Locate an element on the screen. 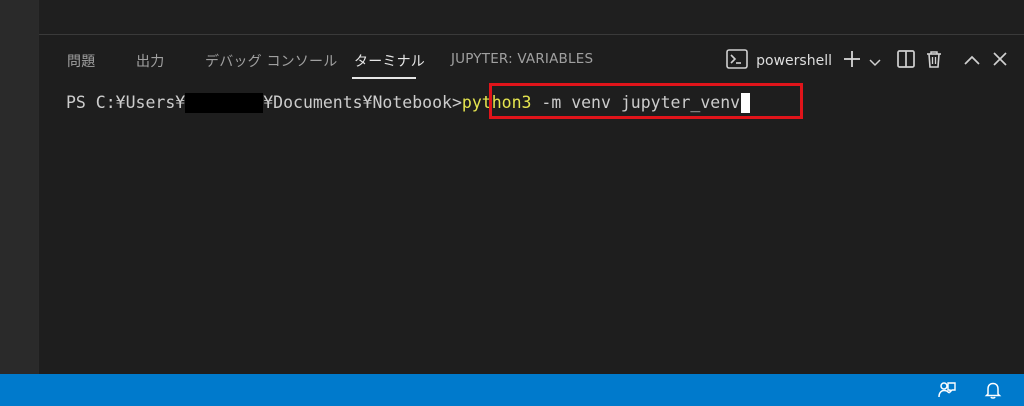  split-editor-icon is located at coordinates (906, 61).